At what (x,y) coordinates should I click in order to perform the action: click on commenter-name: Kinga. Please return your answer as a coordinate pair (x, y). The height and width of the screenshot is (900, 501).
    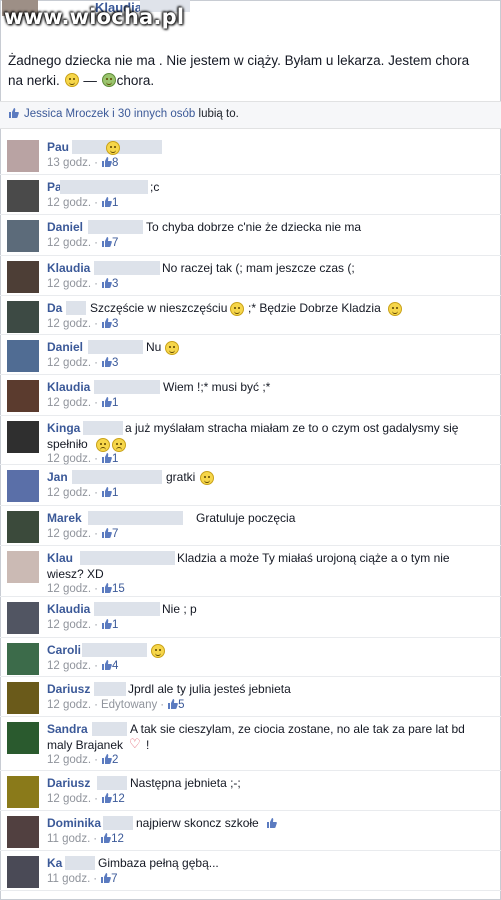
    Looking at the image, I should click on (63, 428).